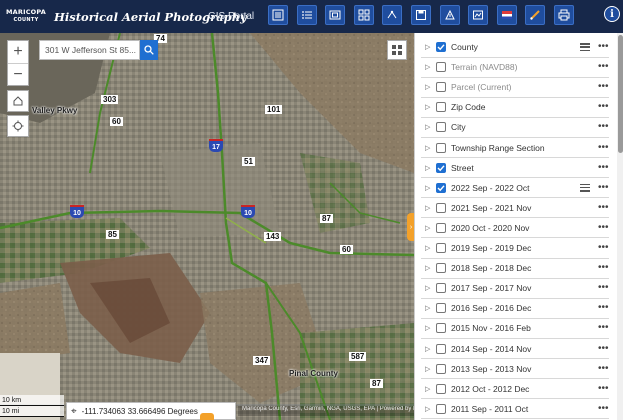  I want to click on scrollbar-thumb, so click(620, 94).